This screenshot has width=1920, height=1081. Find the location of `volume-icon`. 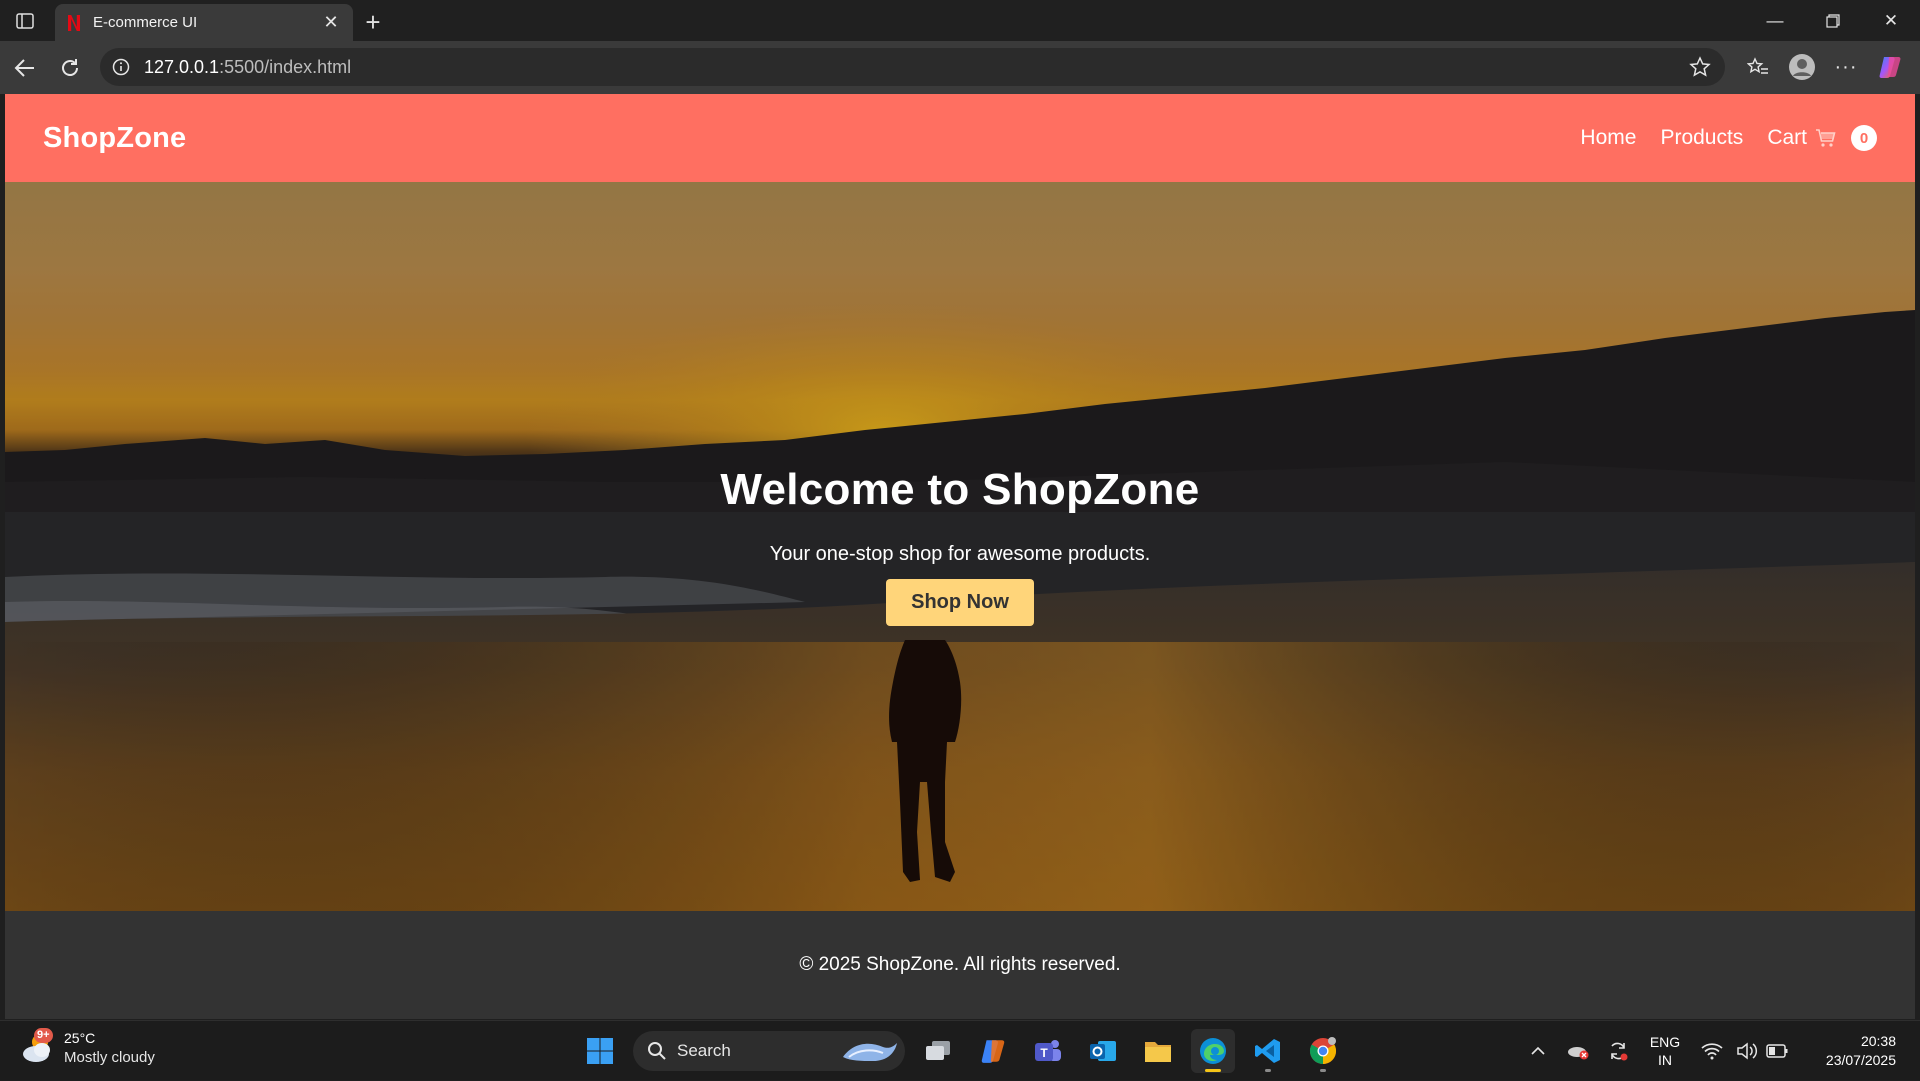

volume-icon is located at coordinates (1747, 1051).